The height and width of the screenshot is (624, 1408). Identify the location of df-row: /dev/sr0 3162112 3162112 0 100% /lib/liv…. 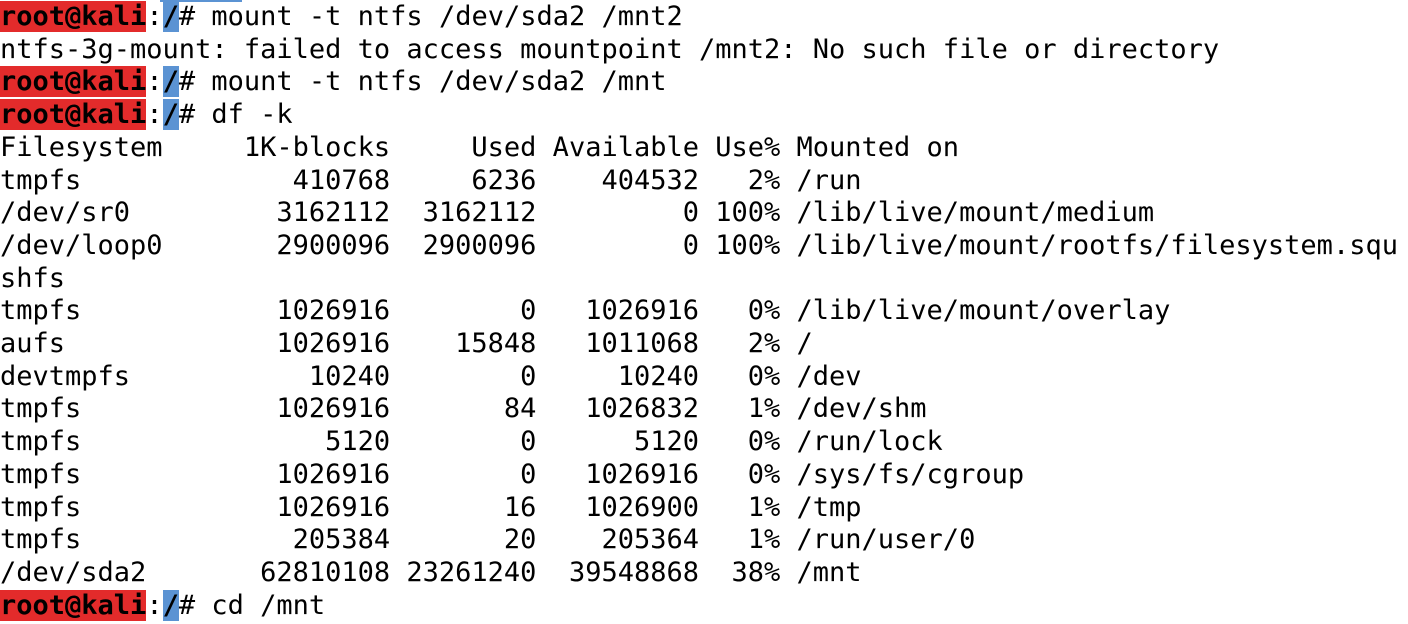
(577, 213).